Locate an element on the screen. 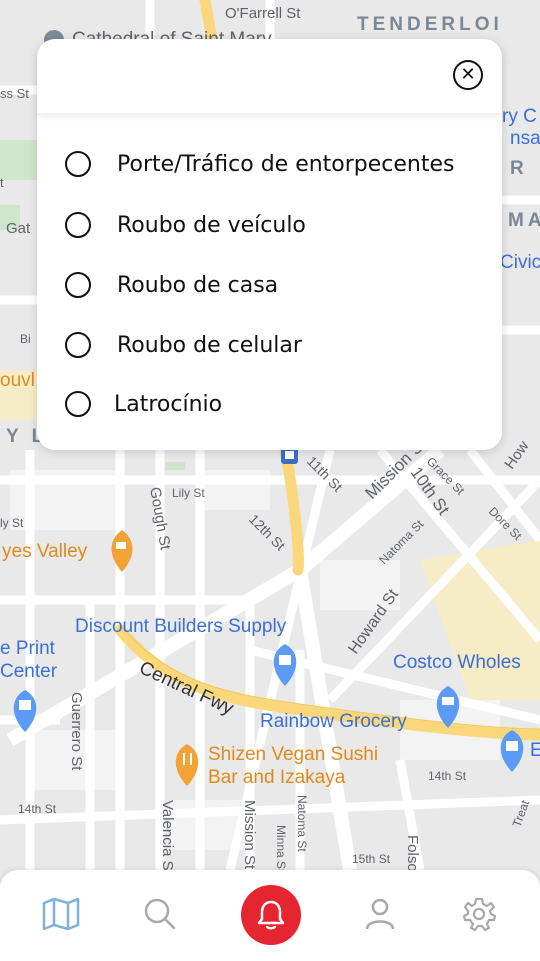  street-label: 15th St is located at coordinates (371, 859).